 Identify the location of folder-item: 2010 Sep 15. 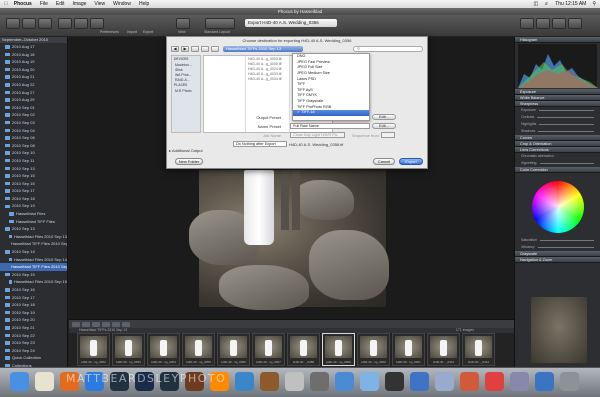
(33, 176).